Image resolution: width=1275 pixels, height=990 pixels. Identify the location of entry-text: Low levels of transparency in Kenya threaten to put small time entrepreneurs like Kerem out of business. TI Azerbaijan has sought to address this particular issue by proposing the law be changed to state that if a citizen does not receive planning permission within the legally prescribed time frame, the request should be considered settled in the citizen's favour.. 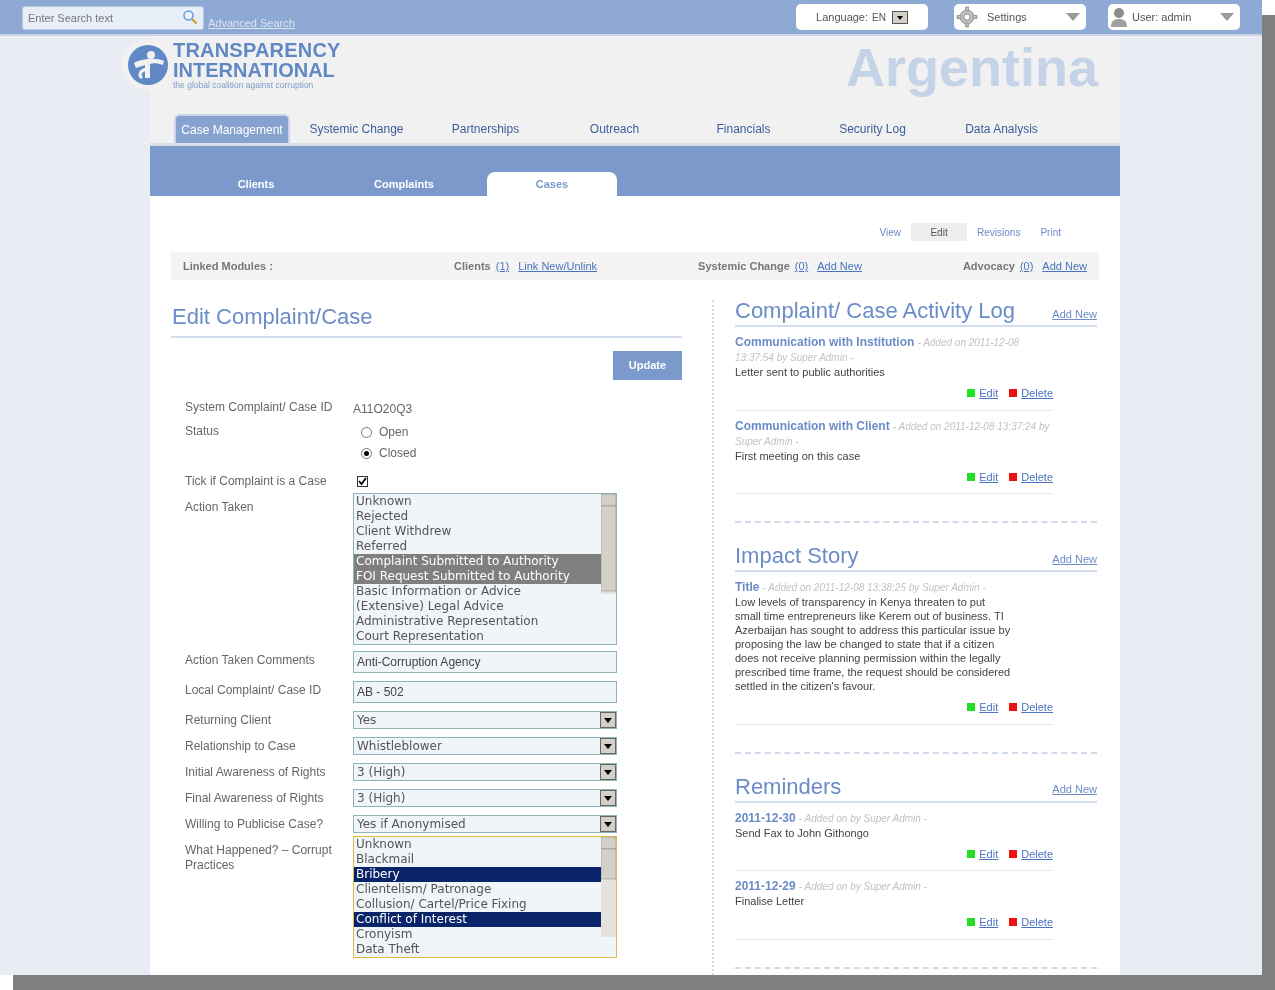
(873, 644).